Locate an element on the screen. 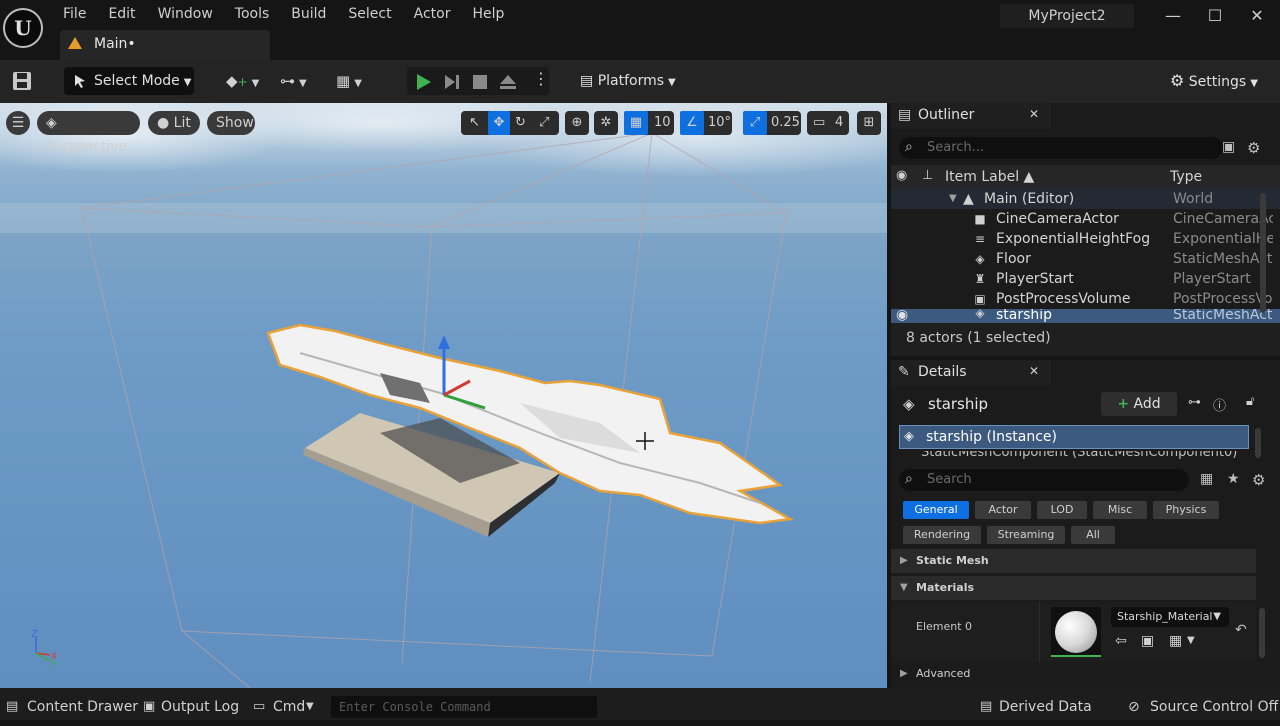 The width and height of the screenshot is (1280, 726). add-folder-icon: ▣ is located at coordinates (1228, 147).